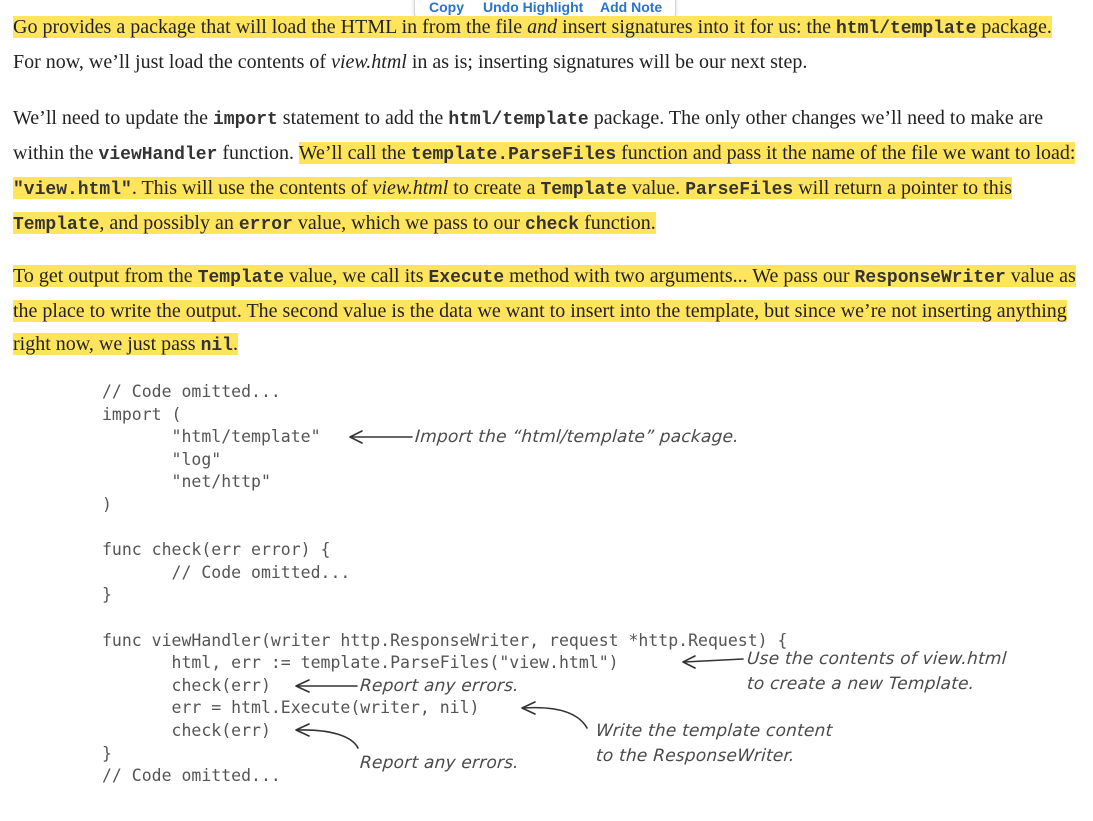 The image size is (1093, 821). Describe the element at coordinates (713, 660) in the screenshot. I see `arrow-parsefiles` at that location.